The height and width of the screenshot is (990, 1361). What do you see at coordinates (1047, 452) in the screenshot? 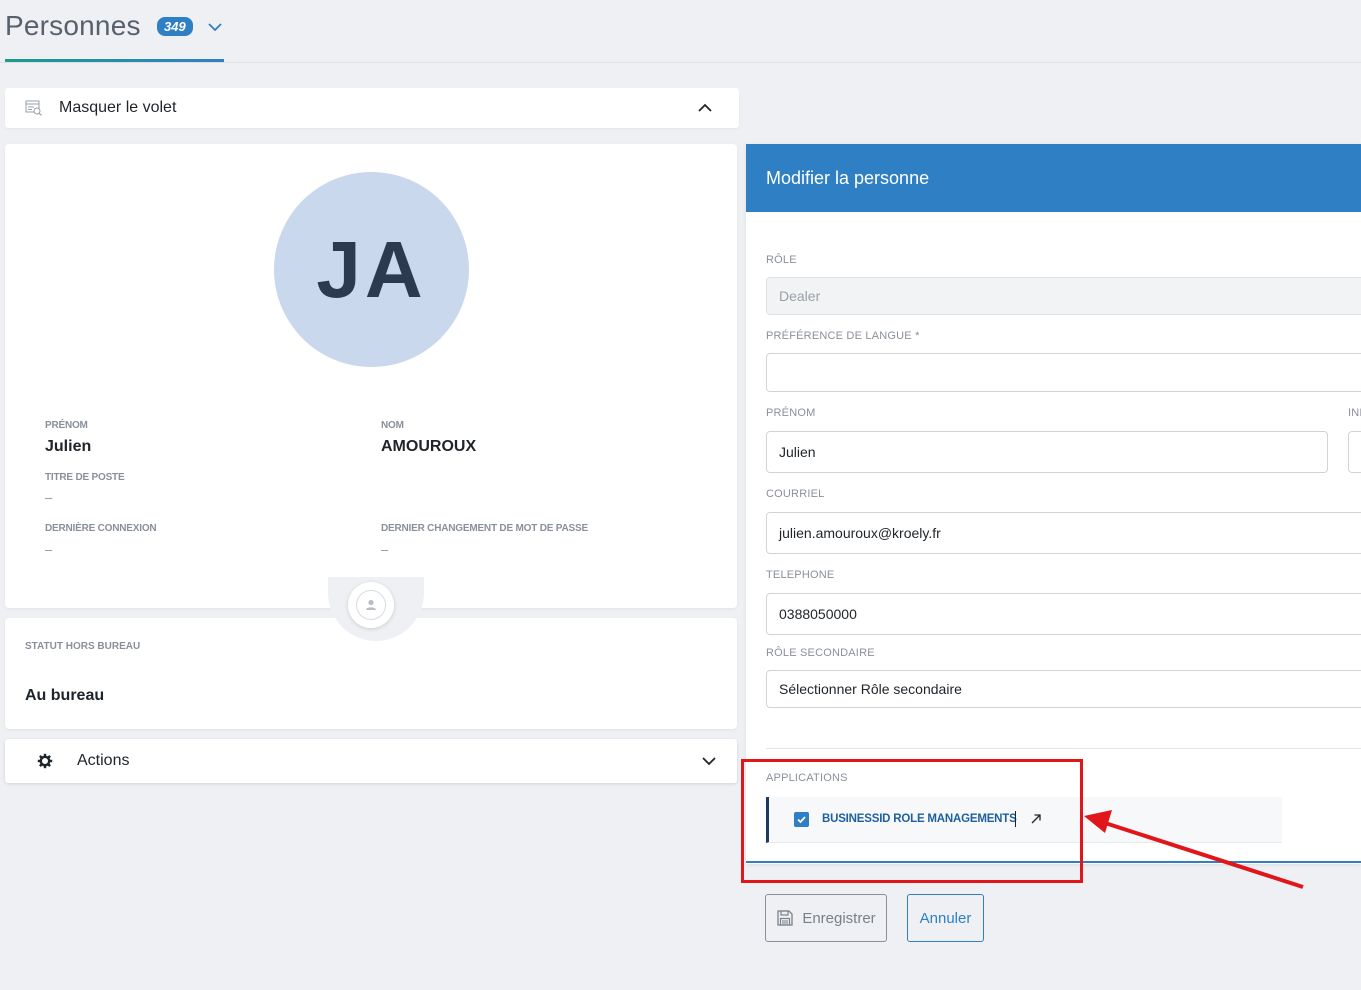
I see `prenom-input: Julien` at bounding box center [1047, 452].